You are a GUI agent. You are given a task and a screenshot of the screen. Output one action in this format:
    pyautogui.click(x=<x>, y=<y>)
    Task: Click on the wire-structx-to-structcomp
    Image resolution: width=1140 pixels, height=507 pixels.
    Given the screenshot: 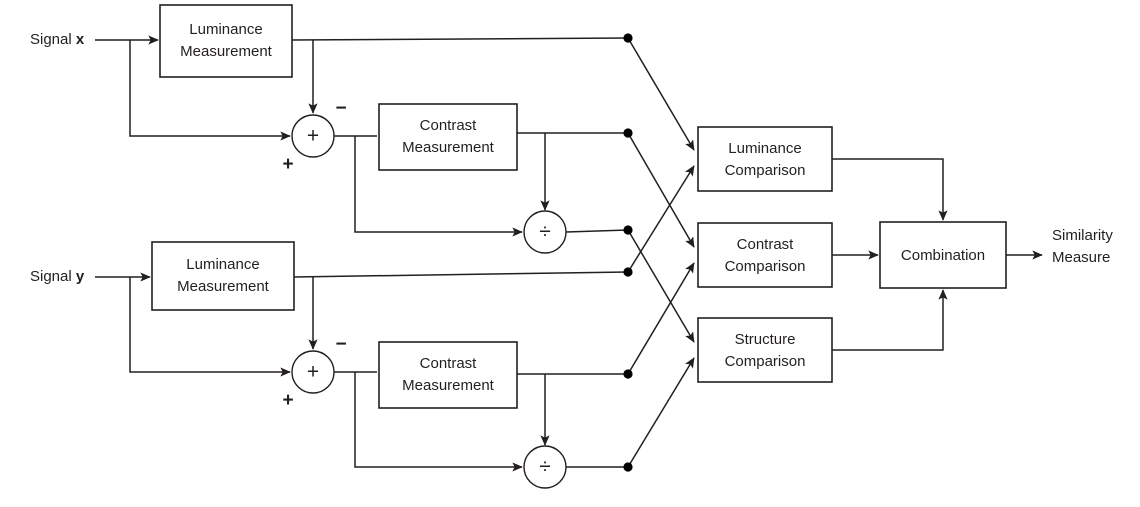 What is the action you would take?
    pyautogui.click(x=661, y=286)
    